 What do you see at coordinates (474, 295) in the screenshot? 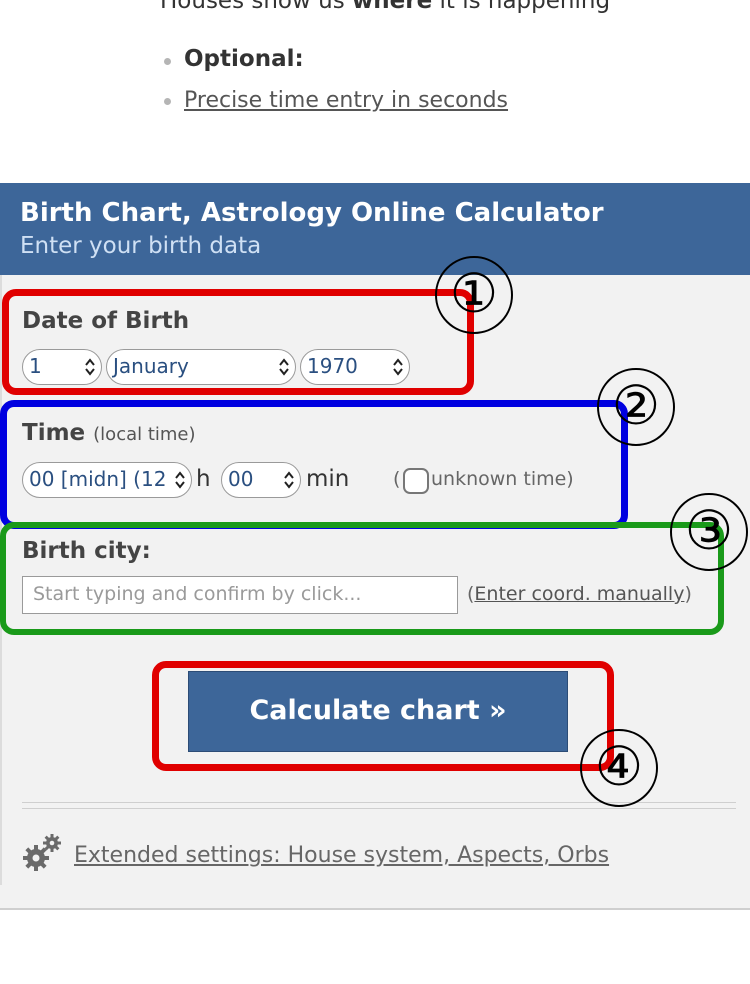
I see `annotation-number-1: ①` at bounding box center [474, 295].